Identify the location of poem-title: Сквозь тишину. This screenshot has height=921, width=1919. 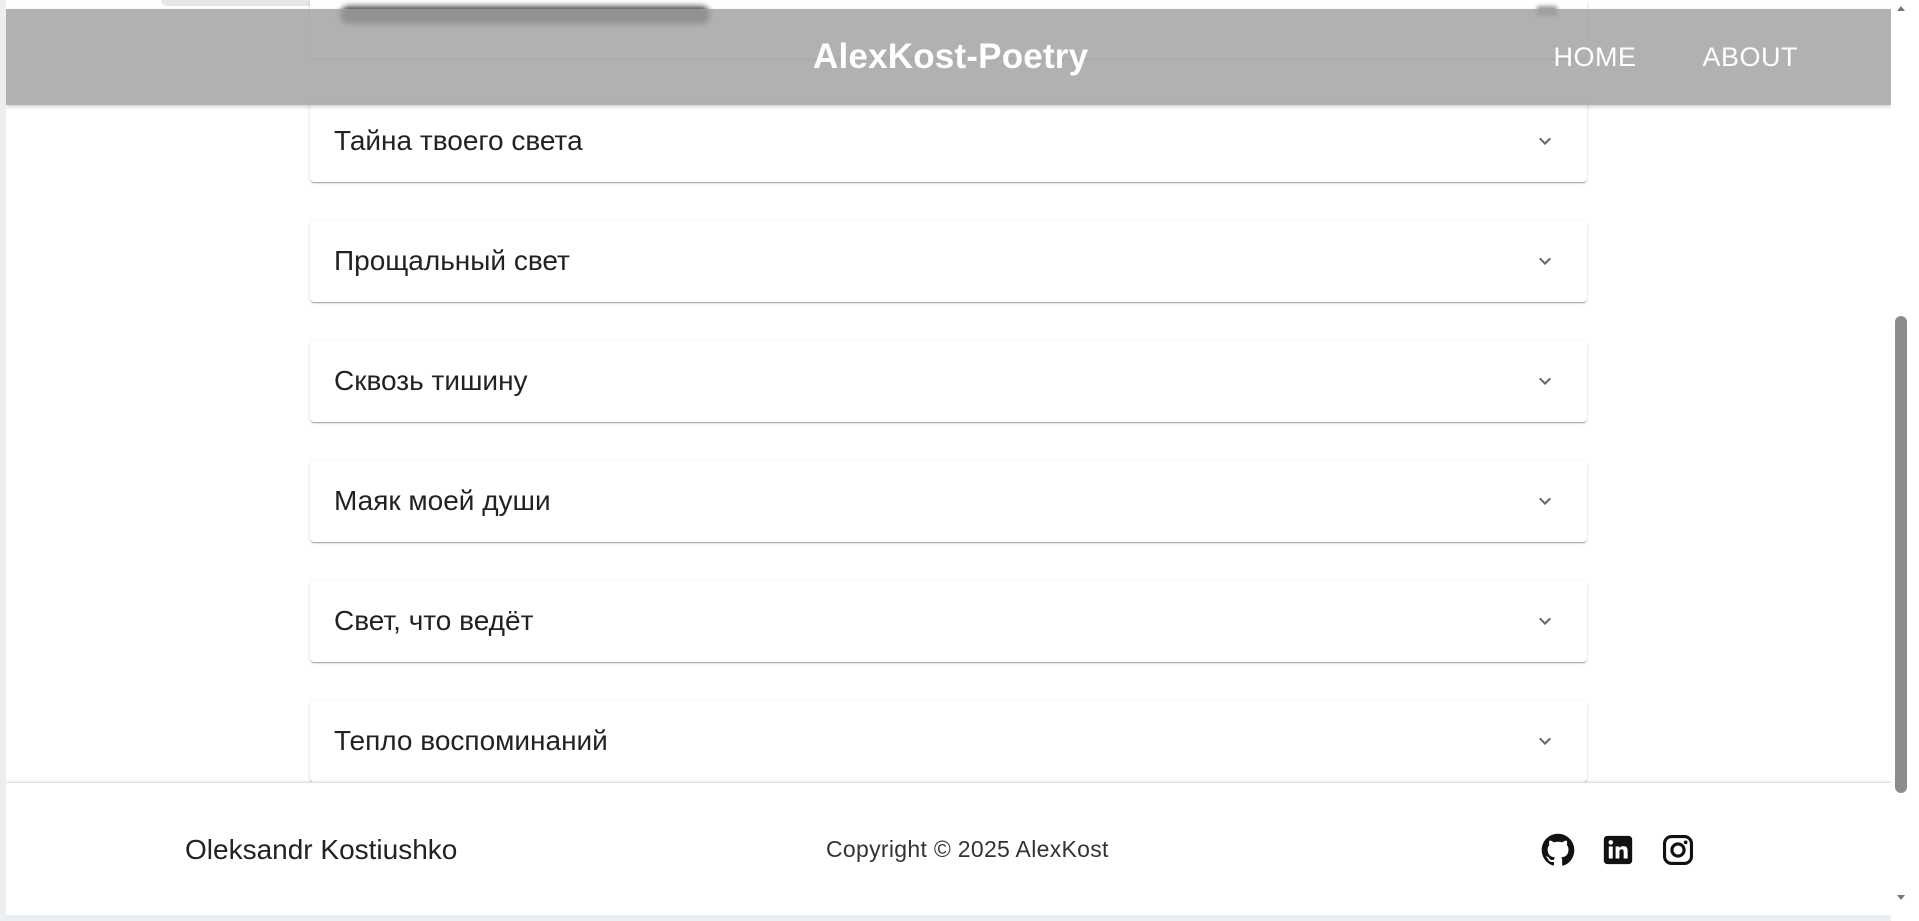
(431, 380).